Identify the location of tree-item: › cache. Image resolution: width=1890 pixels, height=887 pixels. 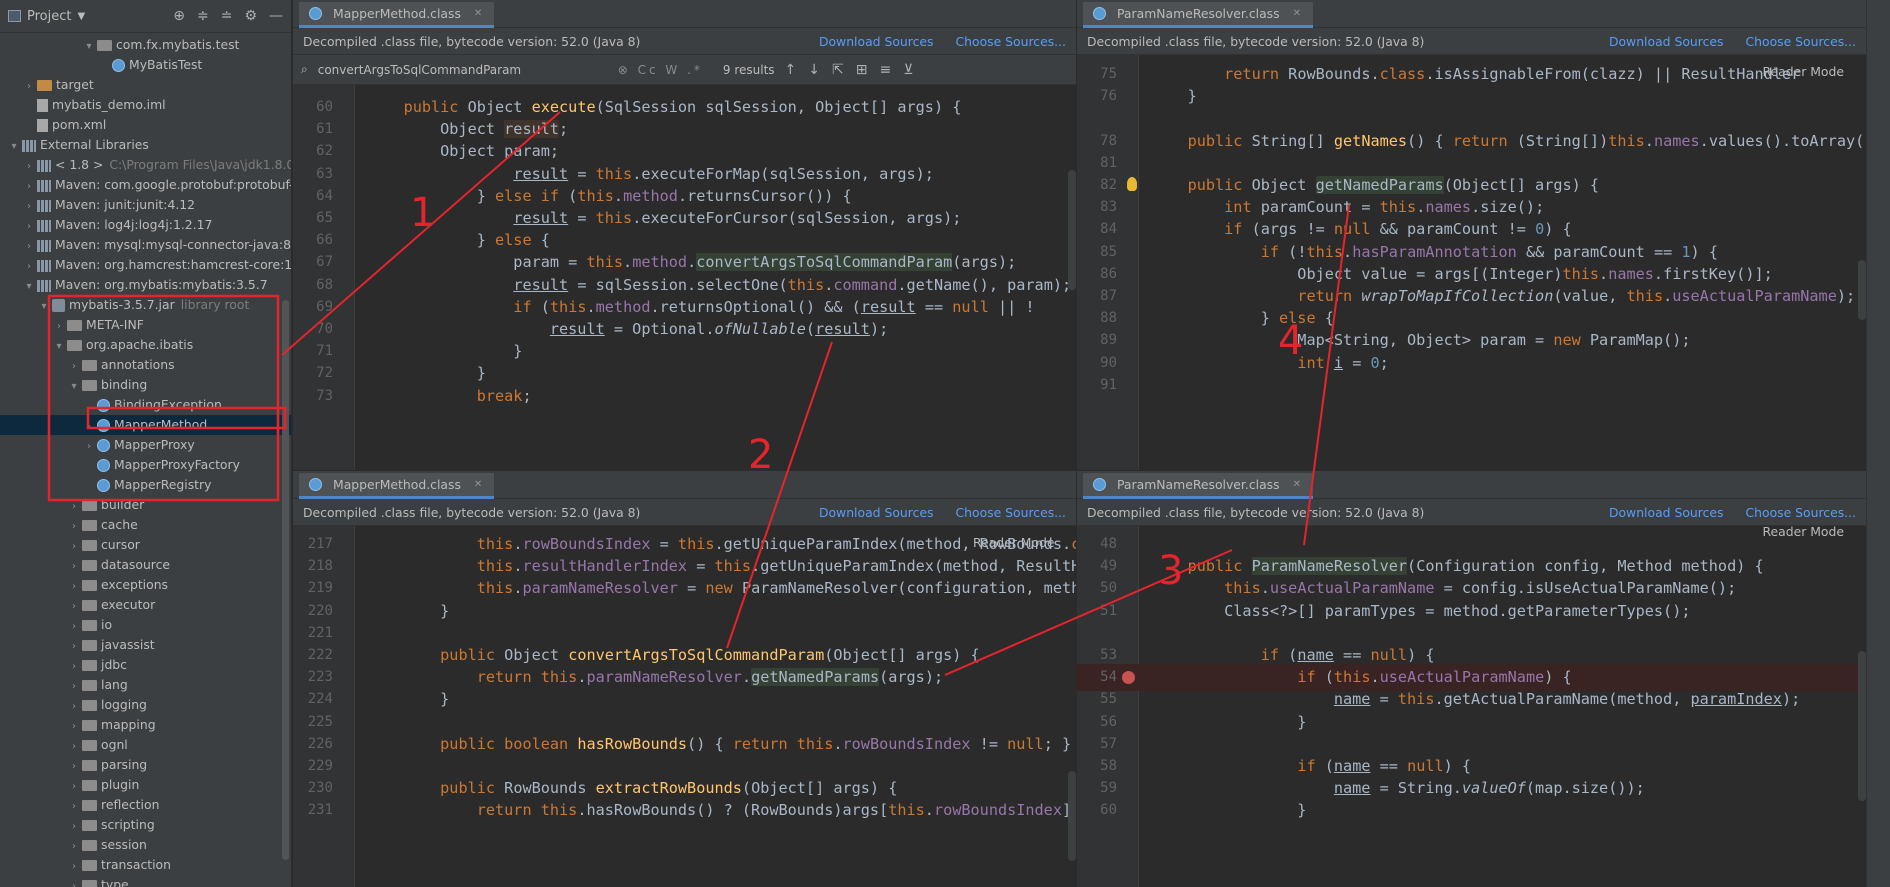
(145, 525).